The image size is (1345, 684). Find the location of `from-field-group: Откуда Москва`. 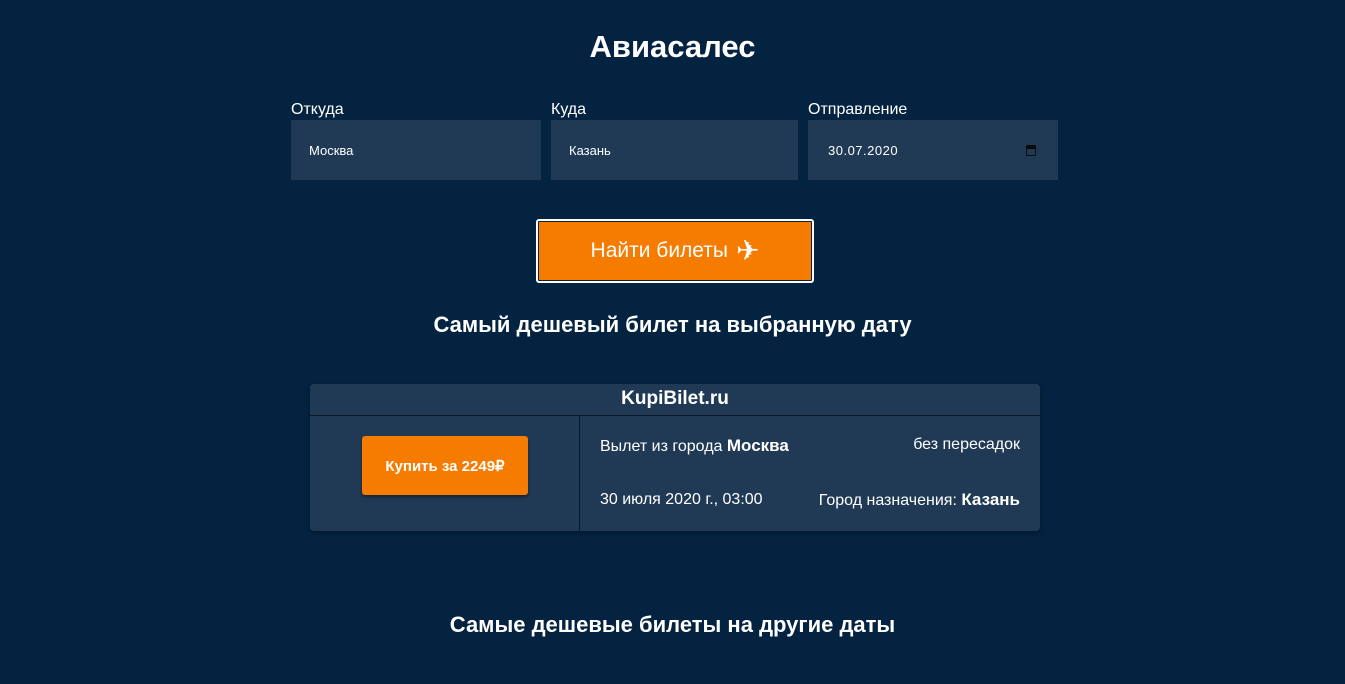

from-field-group: Откуда Москва is located at coordinates (416, 140).